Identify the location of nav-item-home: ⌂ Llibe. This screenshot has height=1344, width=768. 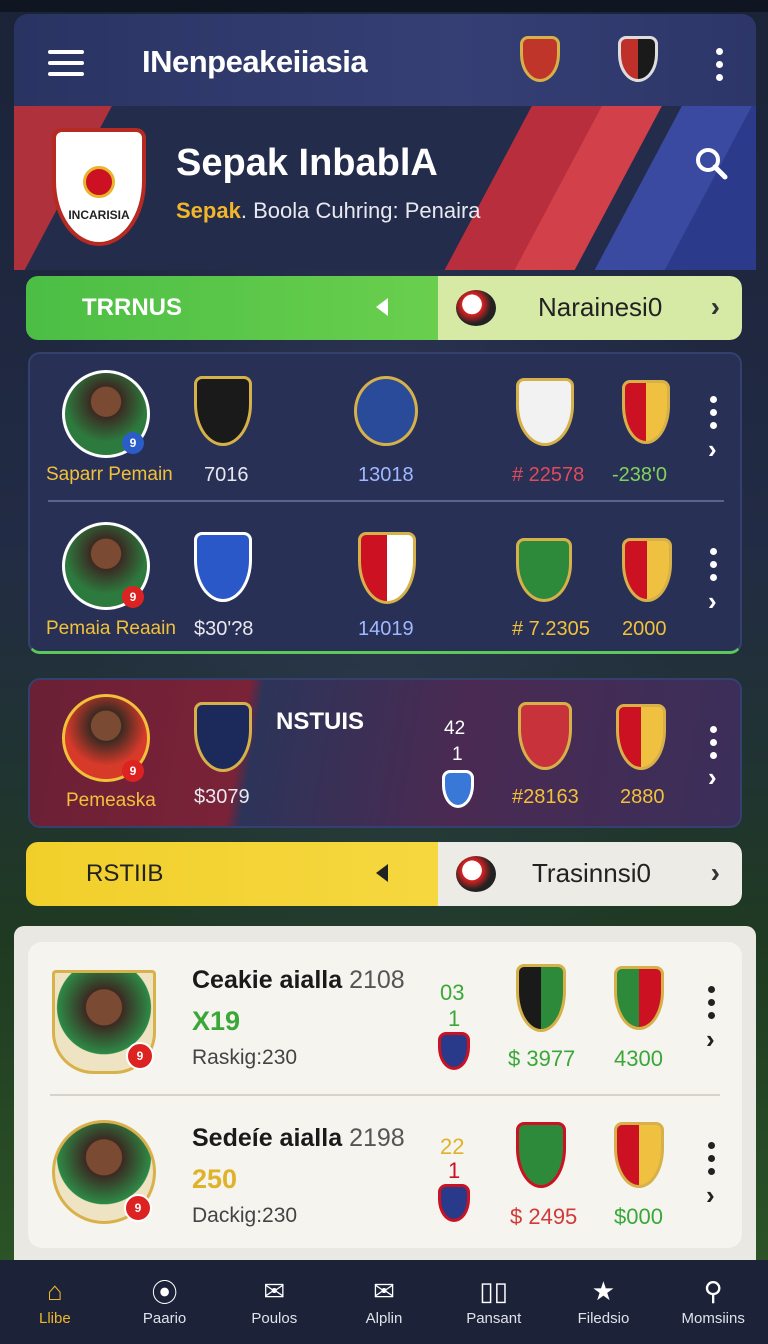
(55, 1302).